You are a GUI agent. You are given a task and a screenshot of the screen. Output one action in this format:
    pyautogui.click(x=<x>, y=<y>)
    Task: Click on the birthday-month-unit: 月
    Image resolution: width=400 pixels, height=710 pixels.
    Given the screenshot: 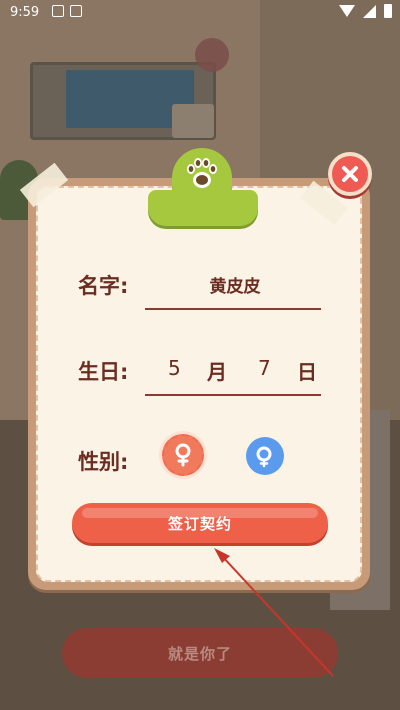 What is the action you would take?
    pyautogui.click(x=217, y=372)
    